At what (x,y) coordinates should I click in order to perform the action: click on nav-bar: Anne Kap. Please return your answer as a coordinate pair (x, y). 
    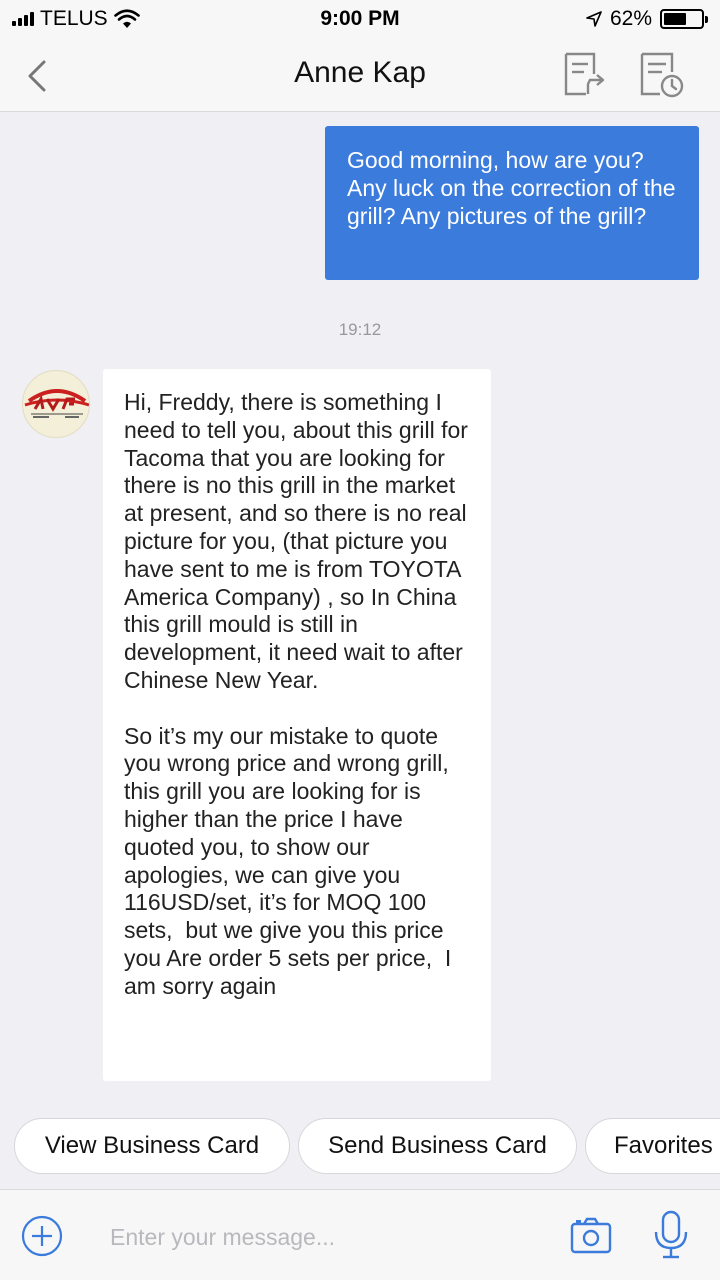
    Looking at the image, I should click on (360, 76).